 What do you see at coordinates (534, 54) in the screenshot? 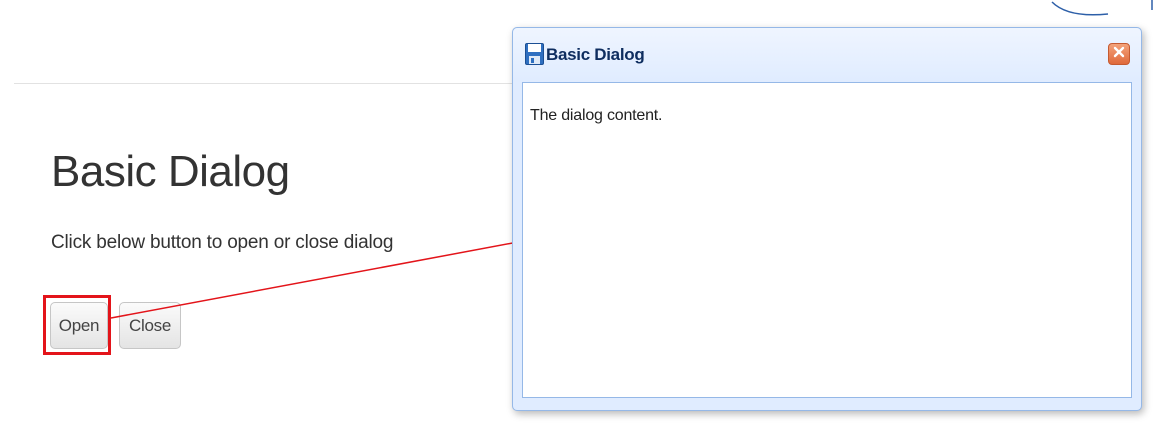
I see `save-icon` at bounding box center [534, 54].